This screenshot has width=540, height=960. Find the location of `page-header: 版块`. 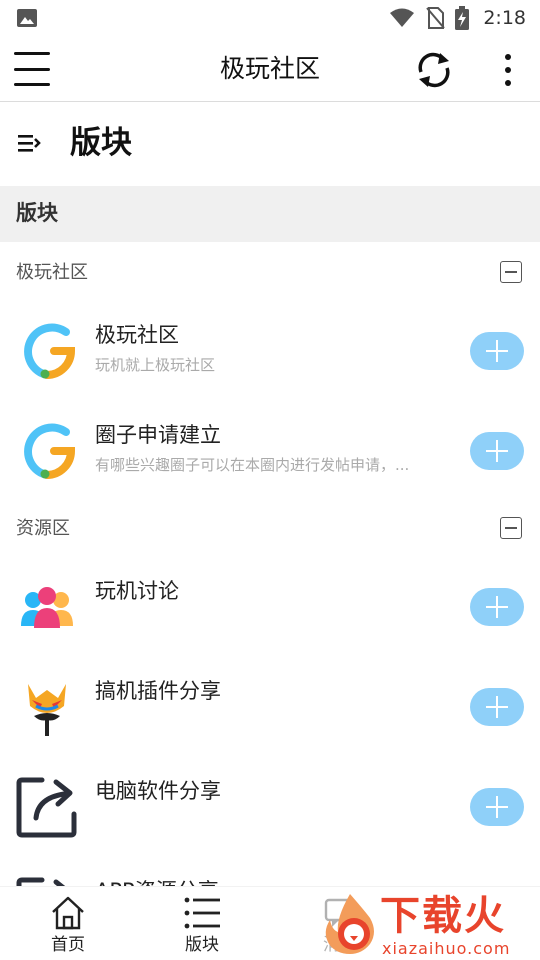

page-header: 版块 is located at coordinates (270, 143).